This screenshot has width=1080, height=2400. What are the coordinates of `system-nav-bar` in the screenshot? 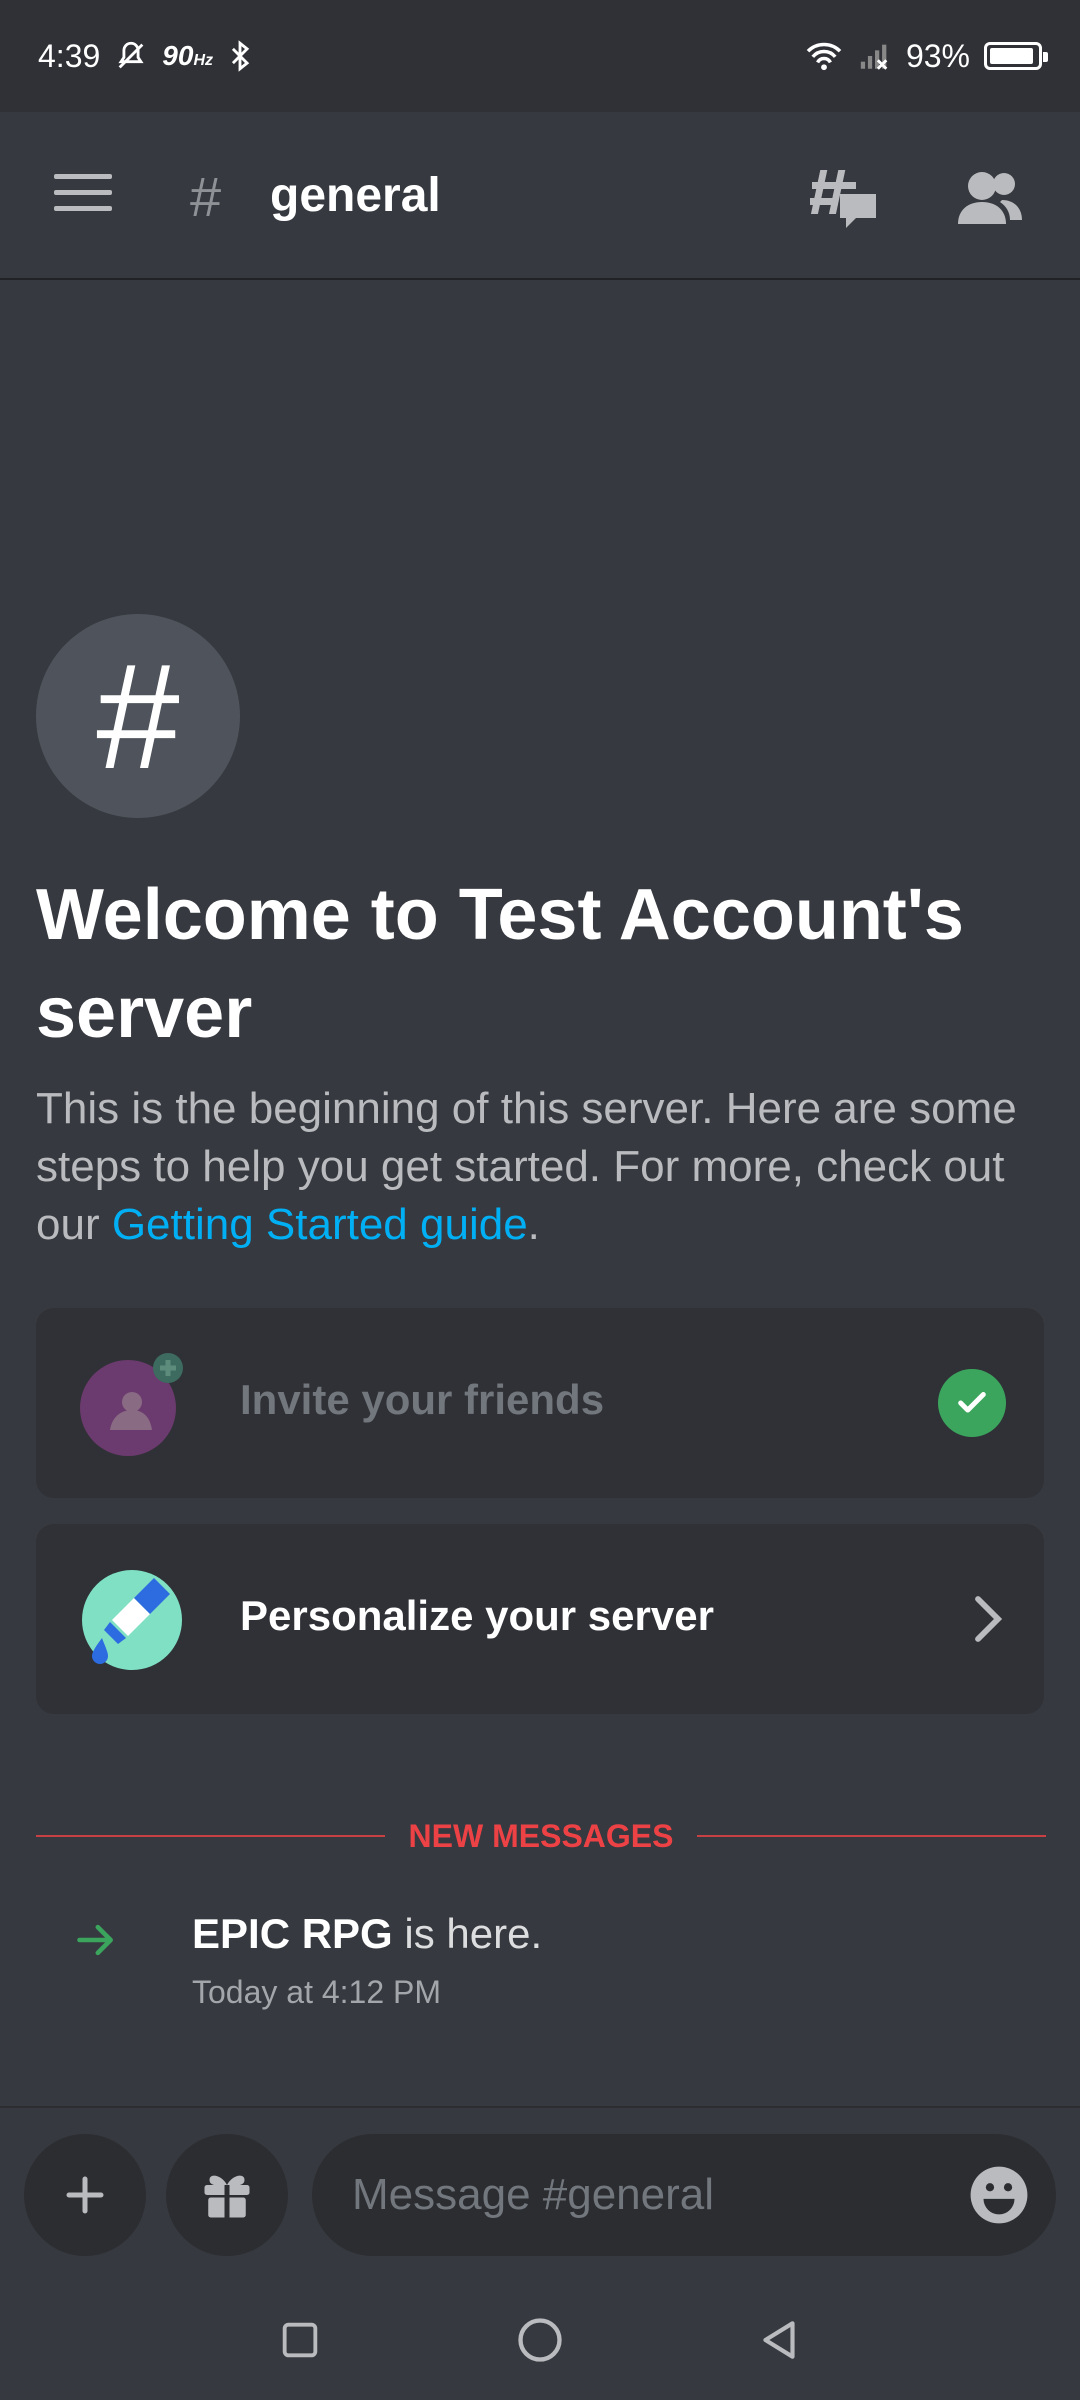 It's located at (540, 2340).